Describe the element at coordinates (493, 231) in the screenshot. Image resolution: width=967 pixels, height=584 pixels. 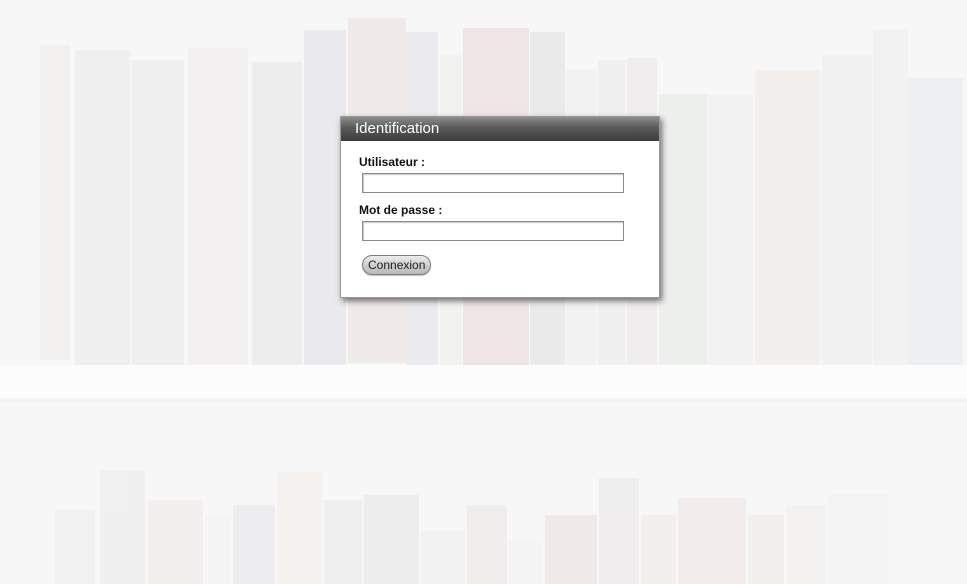
I see `password-input` at that location.